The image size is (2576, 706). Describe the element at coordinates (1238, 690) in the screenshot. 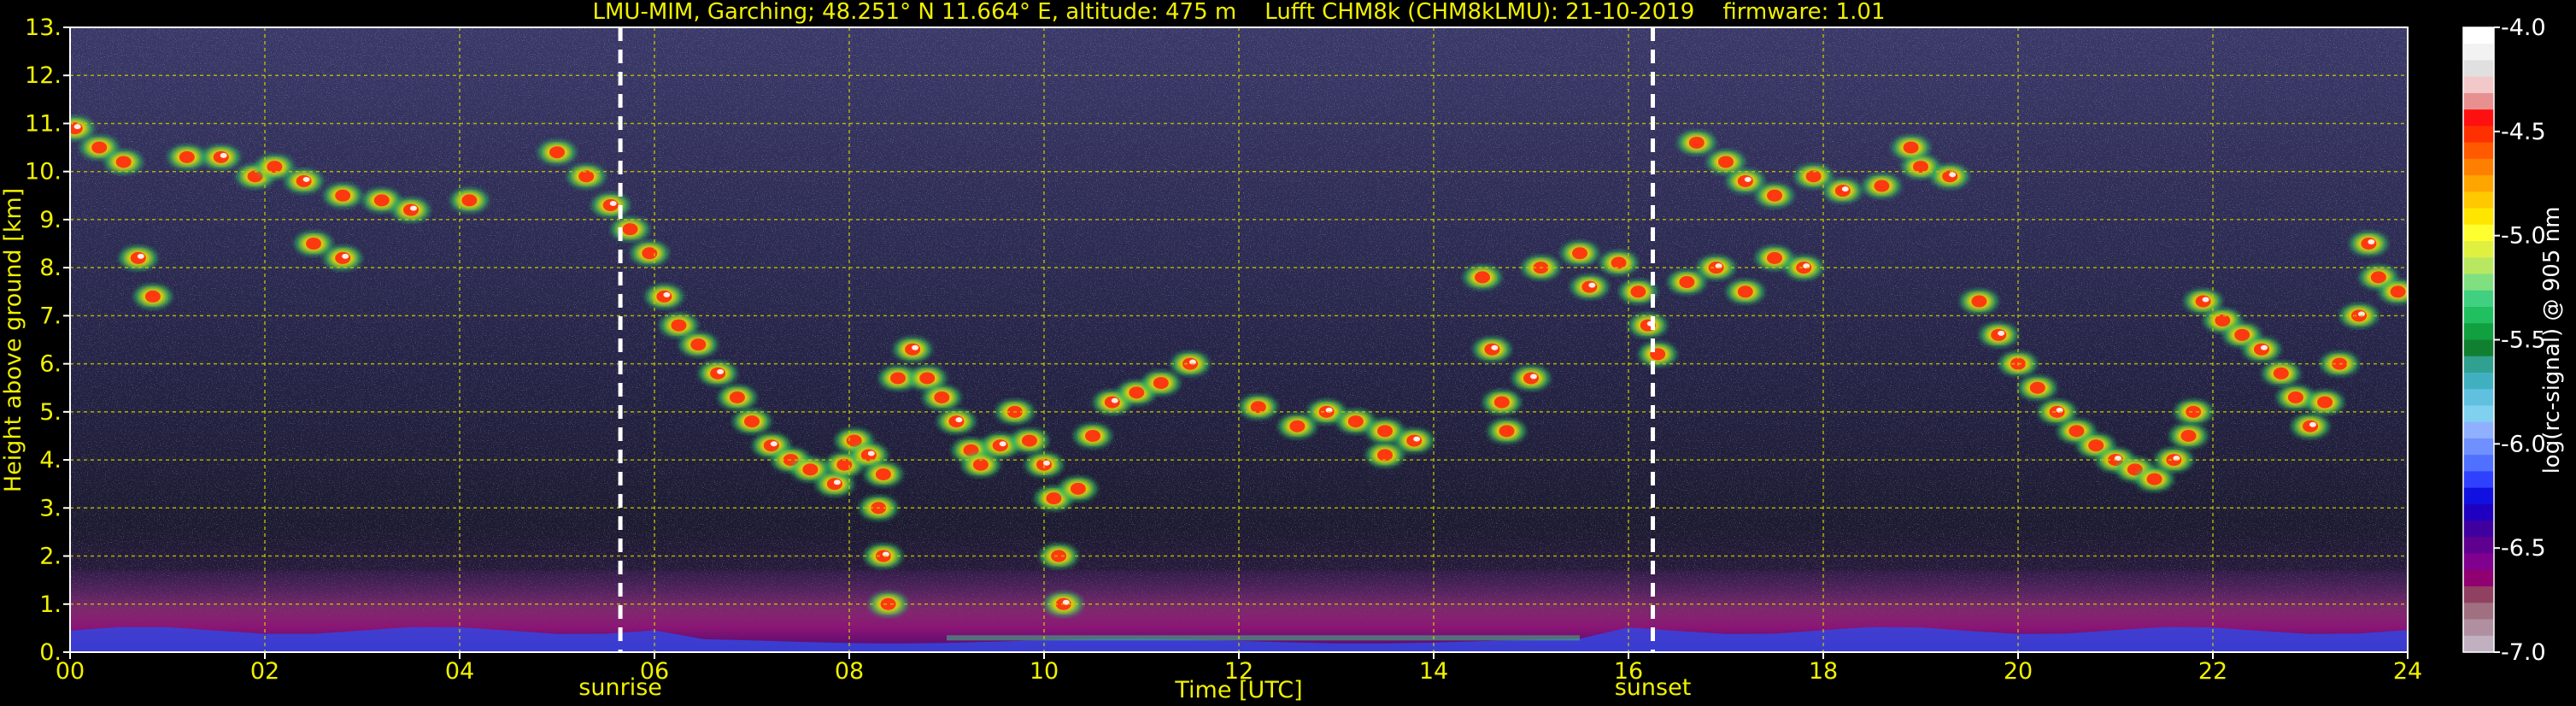

I see `x-axis-label: Time [UTC]` at that location.